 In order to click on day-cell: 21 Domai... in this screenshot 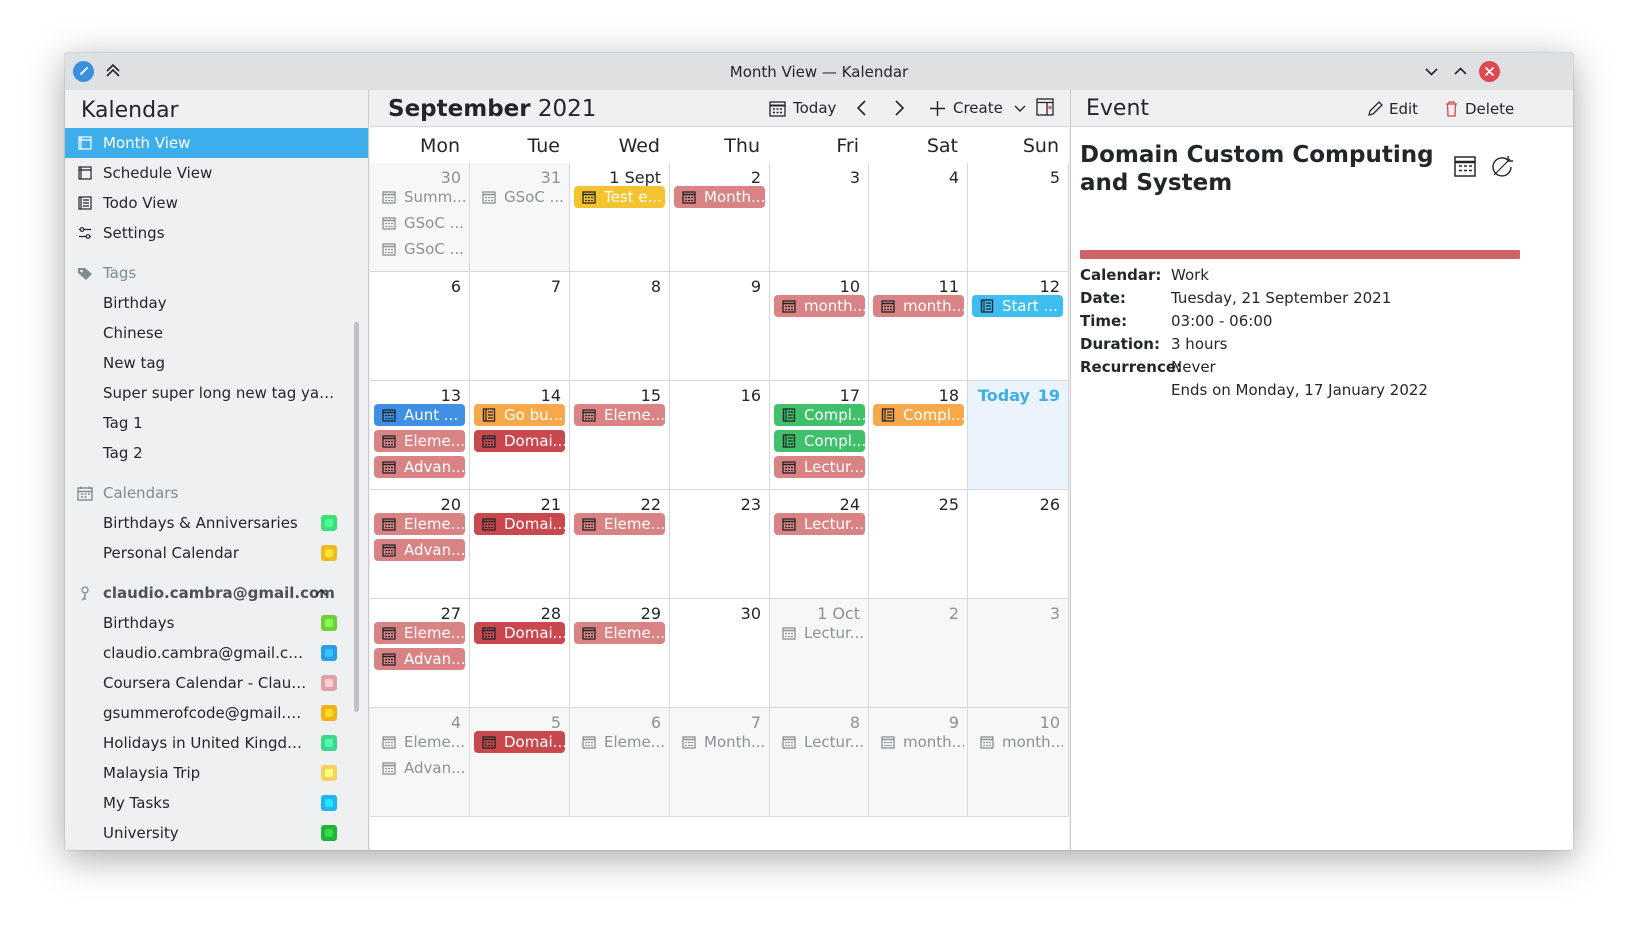, I will do `click(520, 544)`.